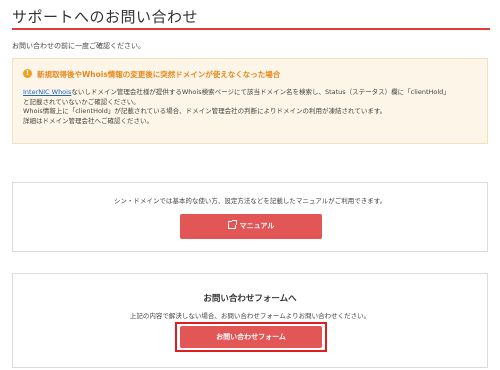  Describe the element at coordinates (250, 299) in the screenshot. I see `inquiry-heading: お問い合わせフォームへ` at that location.